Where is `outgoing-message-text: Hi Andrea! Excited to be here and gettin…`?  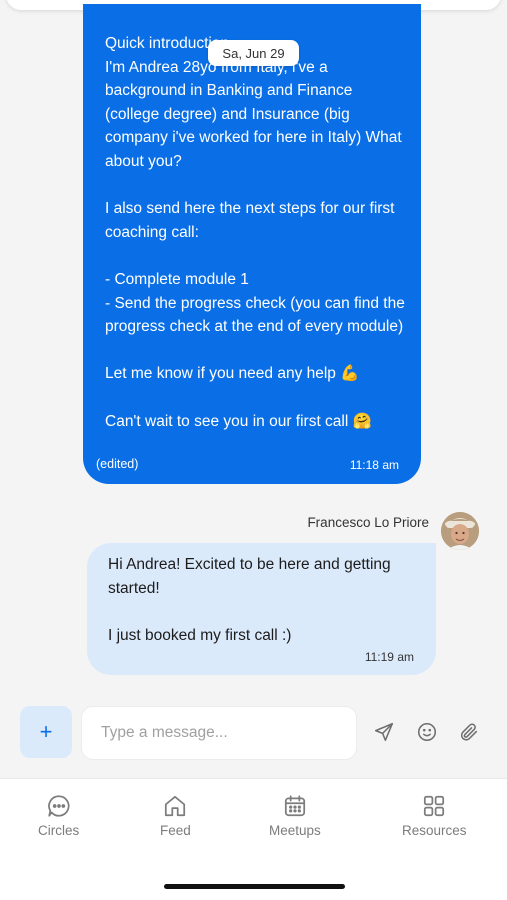
outgoing-message-text: Hi Andrea! Excited to be here and gettin… is located at coordinates (249, 600).